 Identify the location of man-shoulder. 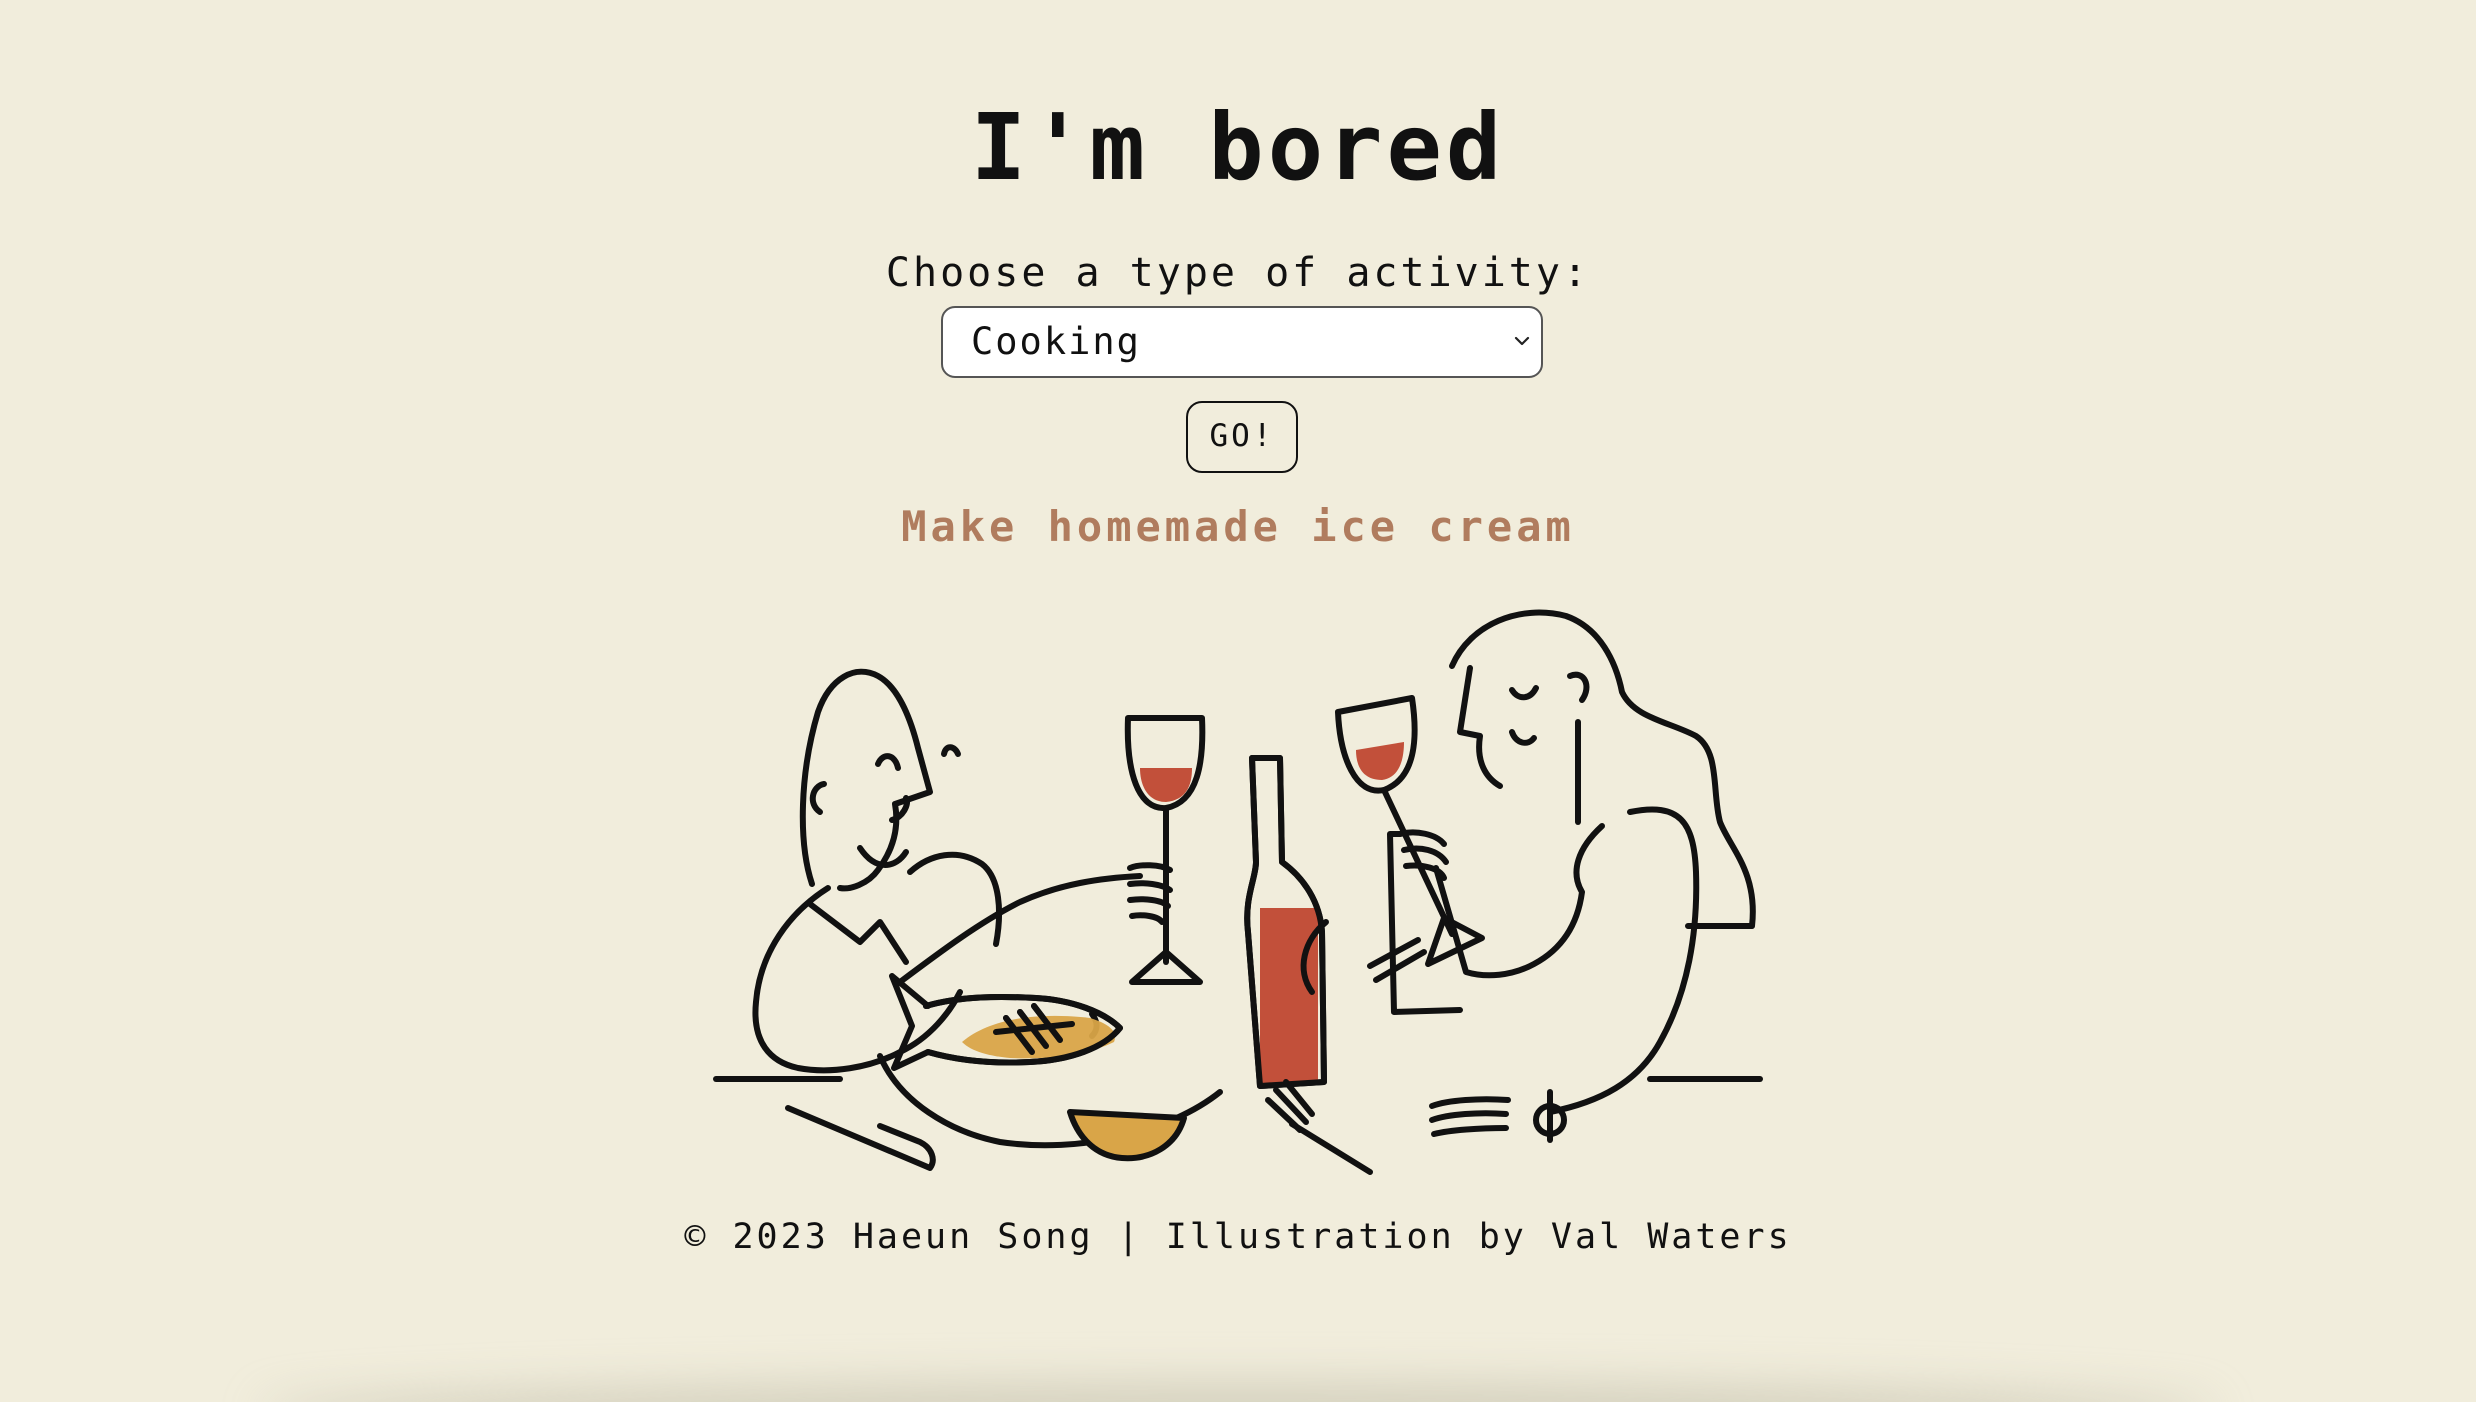
(955, 899).